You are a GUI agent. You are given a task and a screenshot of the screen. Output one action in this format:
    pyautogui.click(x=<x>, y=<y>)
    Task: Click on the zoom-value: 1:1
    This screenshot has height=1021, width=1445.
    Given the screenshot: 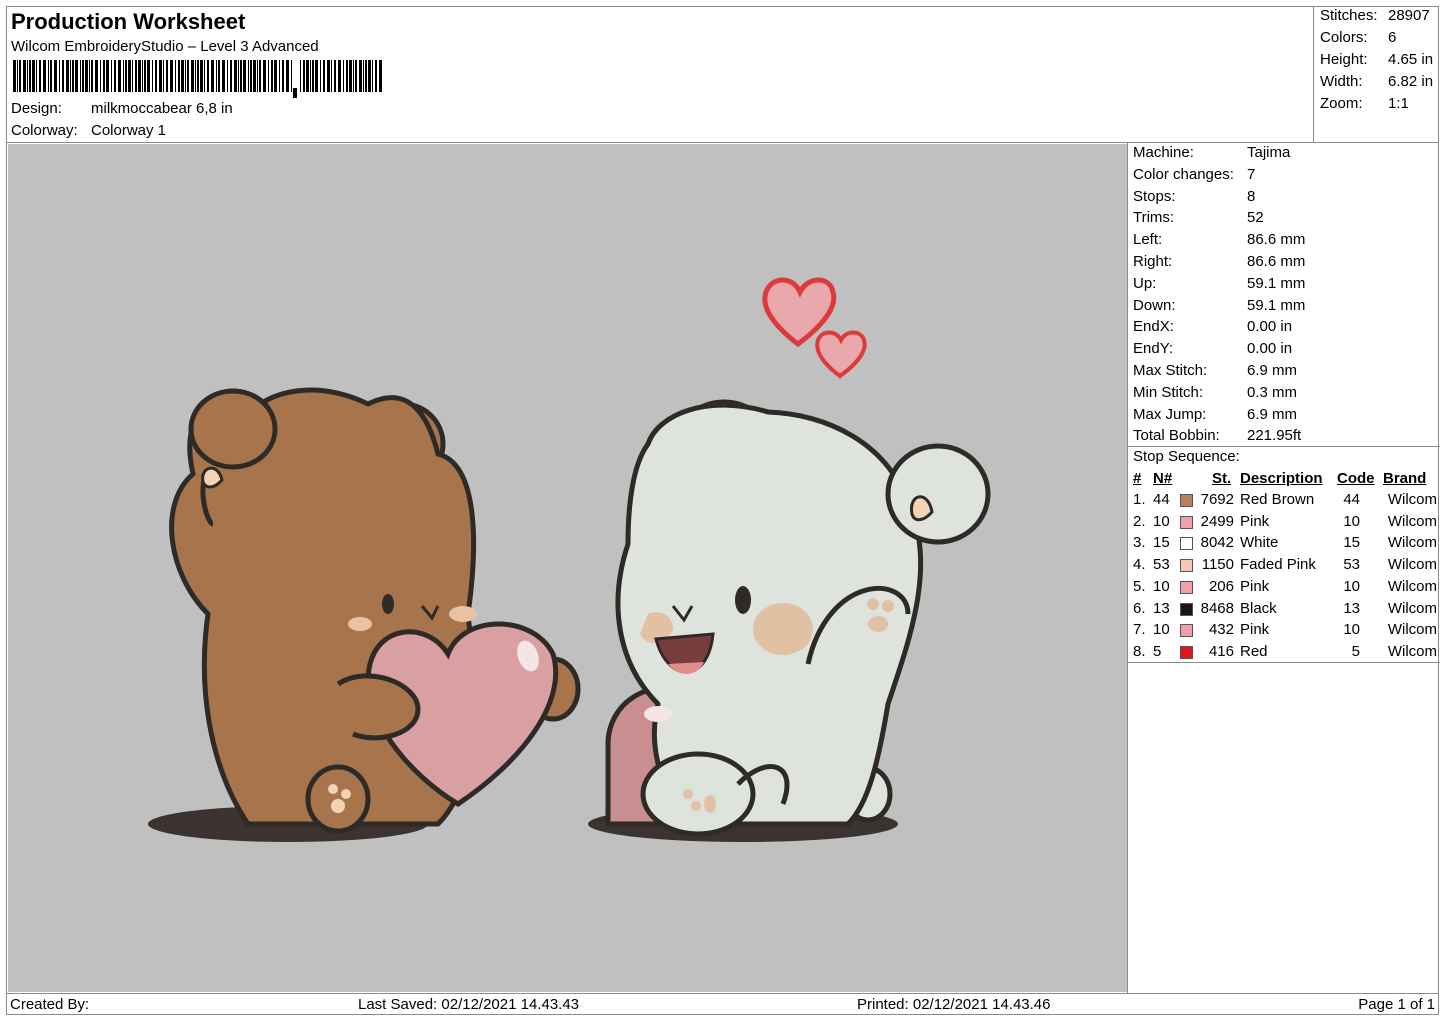 What is the action you would take?
    pyautogui.click(x=1398, y=103)
    